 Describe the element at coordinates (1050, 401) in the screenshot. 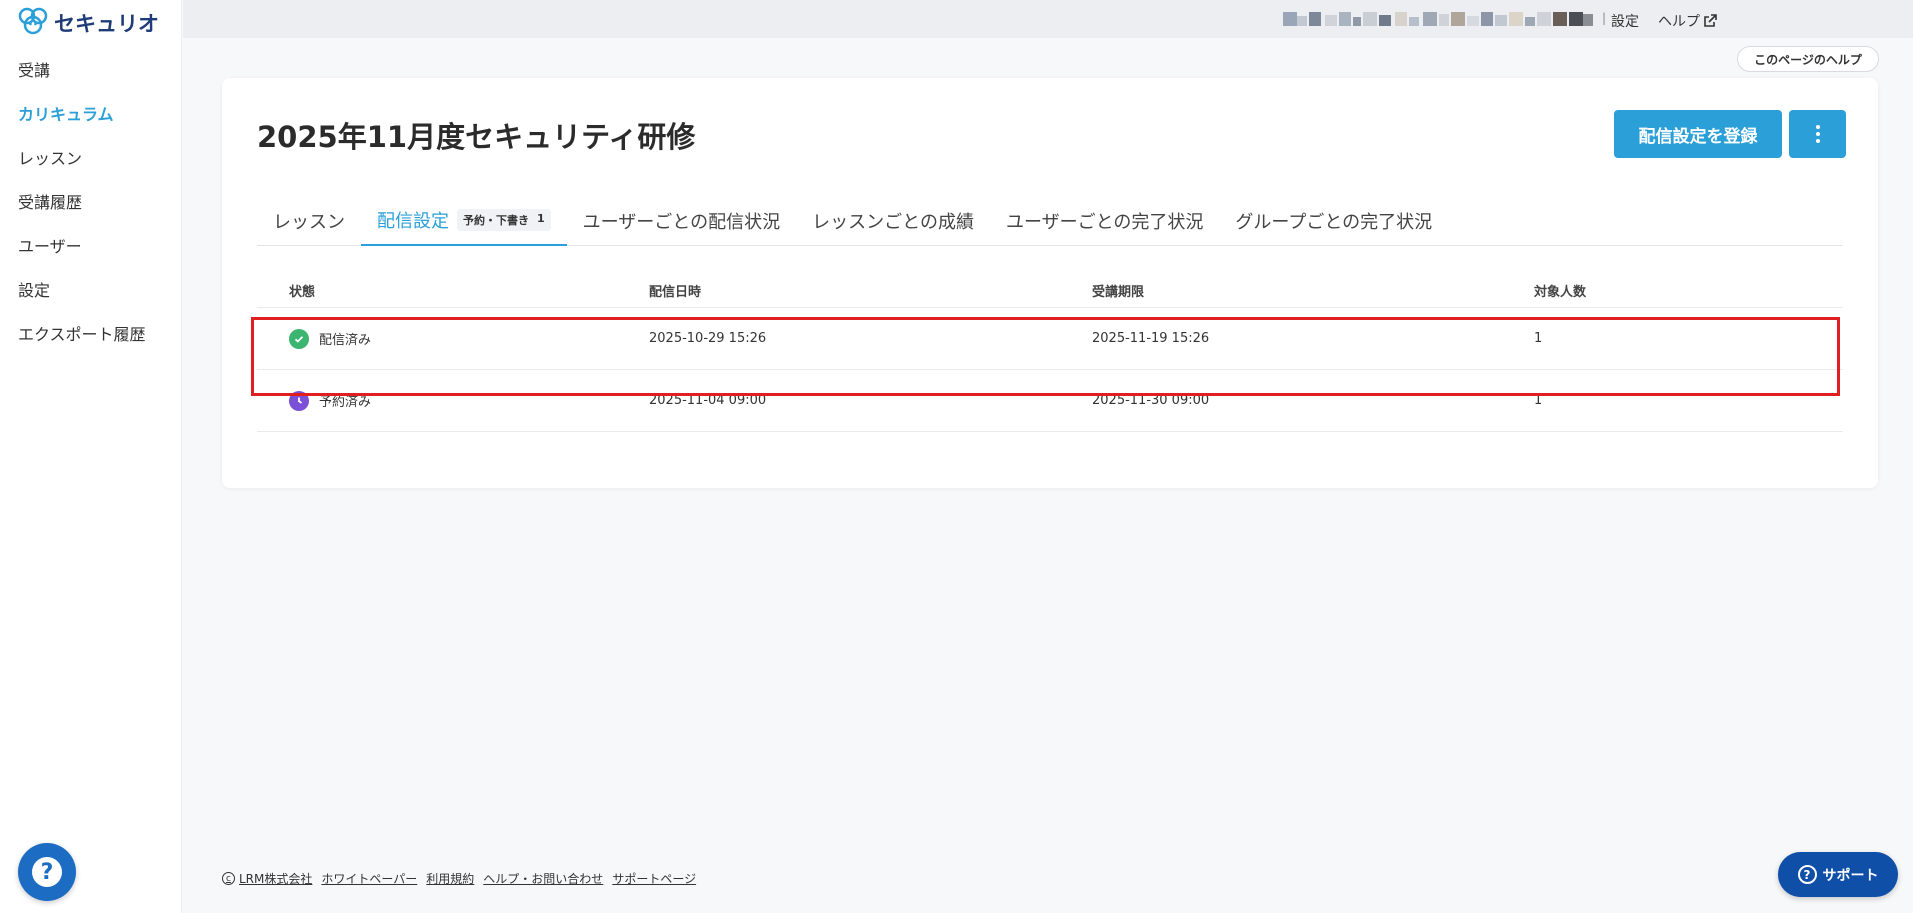

I see `table-row: 予約済み 2025-11-04 09:00 2025-11-30 09:00 1` at that location.